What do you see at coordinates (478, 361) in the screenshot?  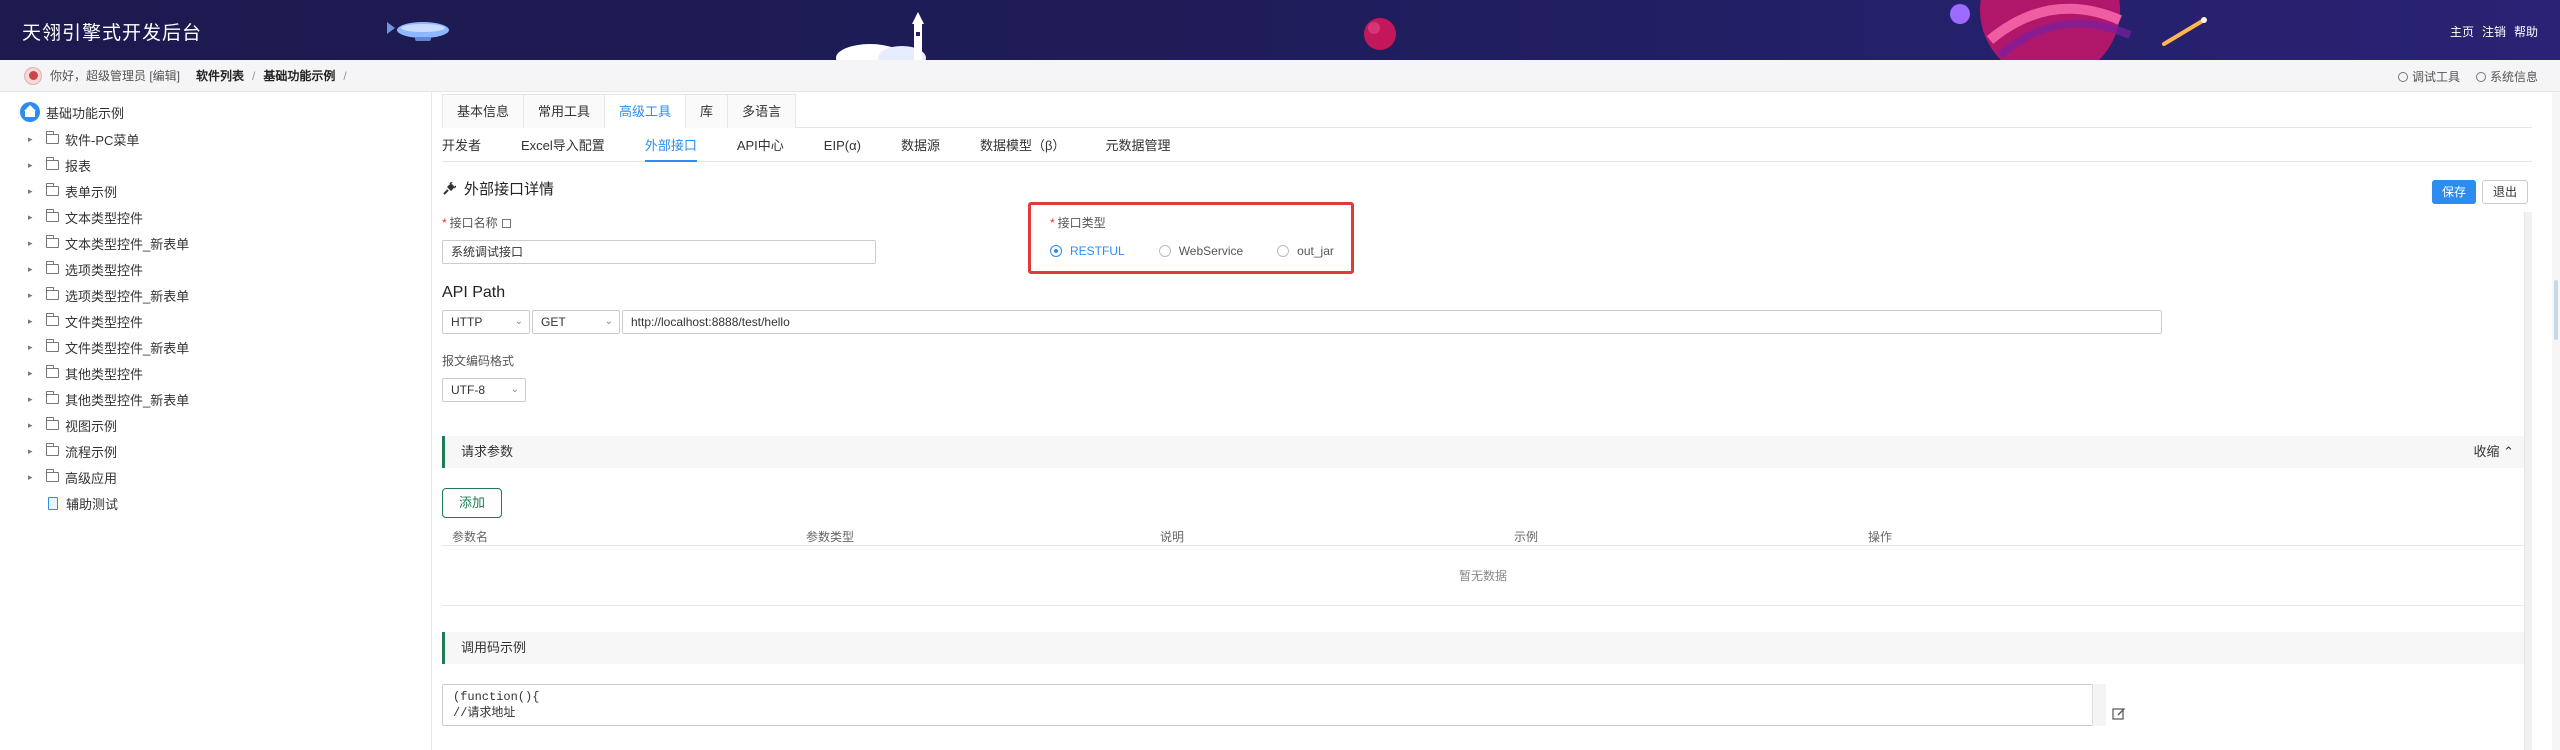 I see `encoding-label: 报文编码格式` at bounding box center [478, 361].